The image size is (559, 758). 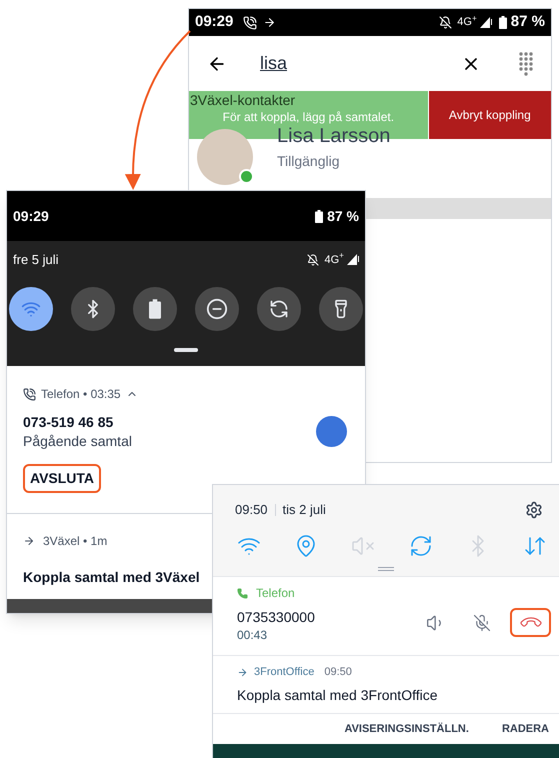 What do you see at coordinates (36, 260) in the screenshot?
I see `date-text: fre 5 juli` at bounding box center [36, 260].